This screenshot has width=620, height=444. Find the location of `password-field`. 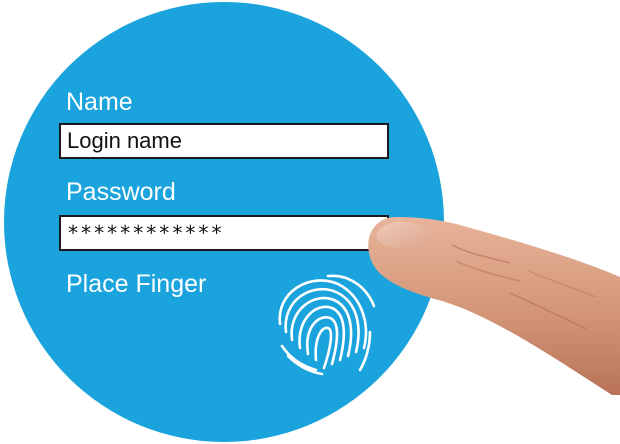

password-field is located at coordinates (224, 233).